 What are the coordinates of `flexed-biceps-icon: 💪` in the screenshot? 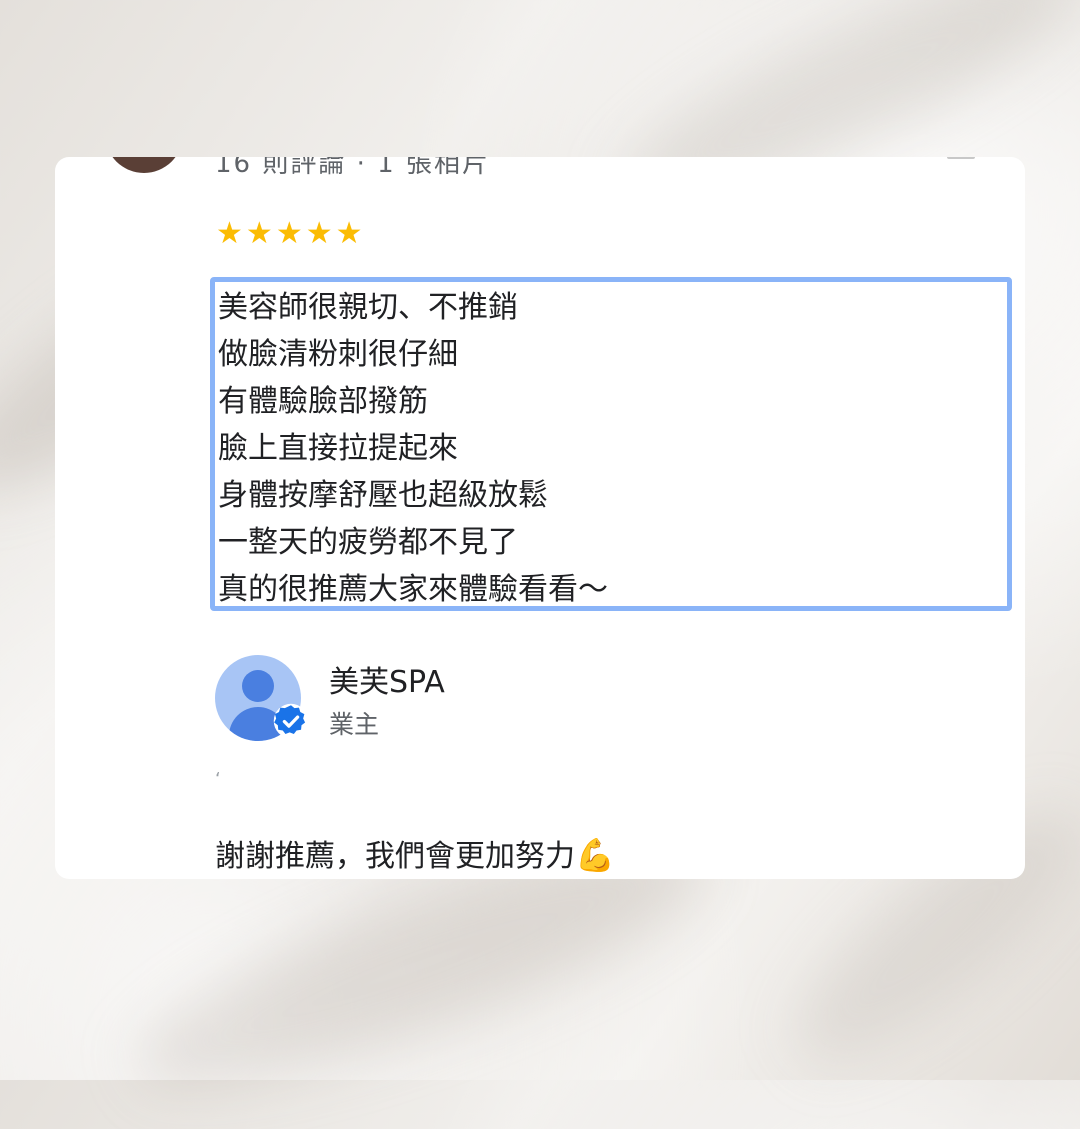 It's located at (595, 855).